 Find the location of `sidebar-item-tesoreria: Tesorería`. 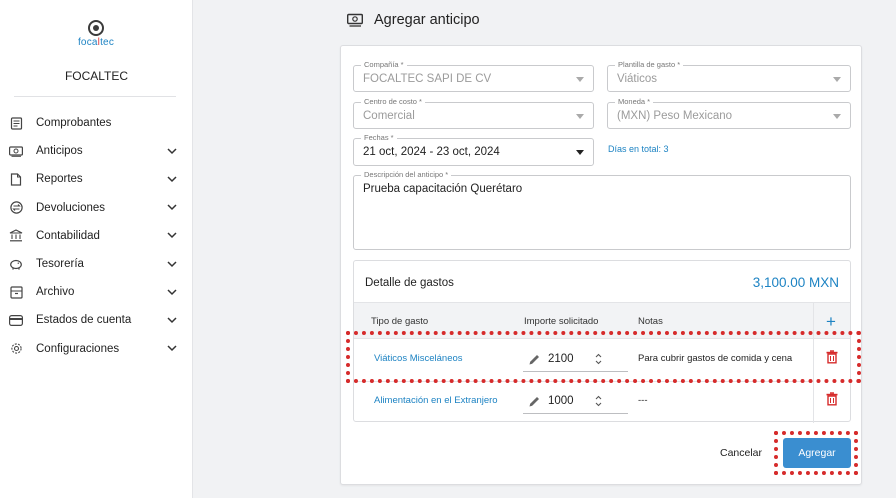

sidebar-item-tesoreria: Tesorería is located at coordinates (96, 264).